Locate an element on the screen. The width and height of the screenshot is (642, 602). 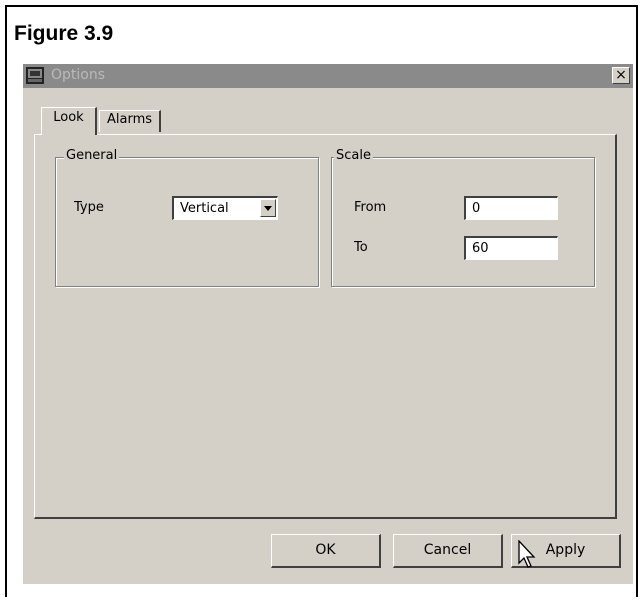
from-label: From is located at coordinates (370, 207).